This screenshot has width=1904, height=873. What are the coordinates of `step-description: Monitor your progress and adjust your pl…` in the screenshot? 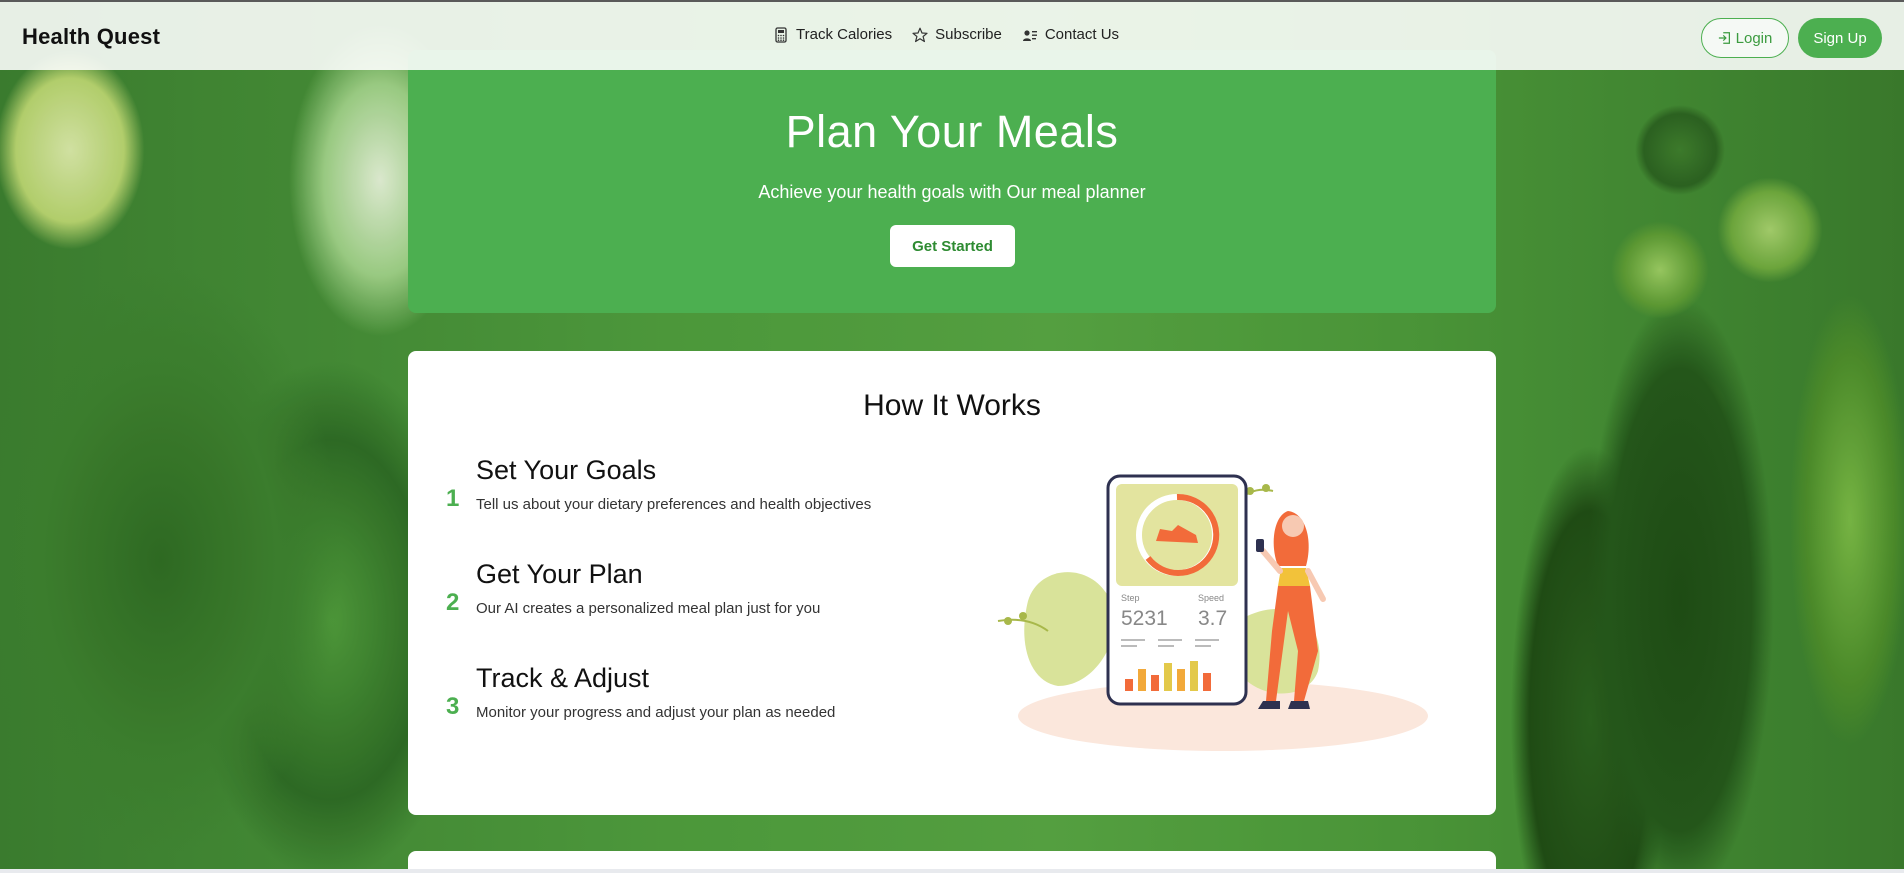 It's located at (656, 712).